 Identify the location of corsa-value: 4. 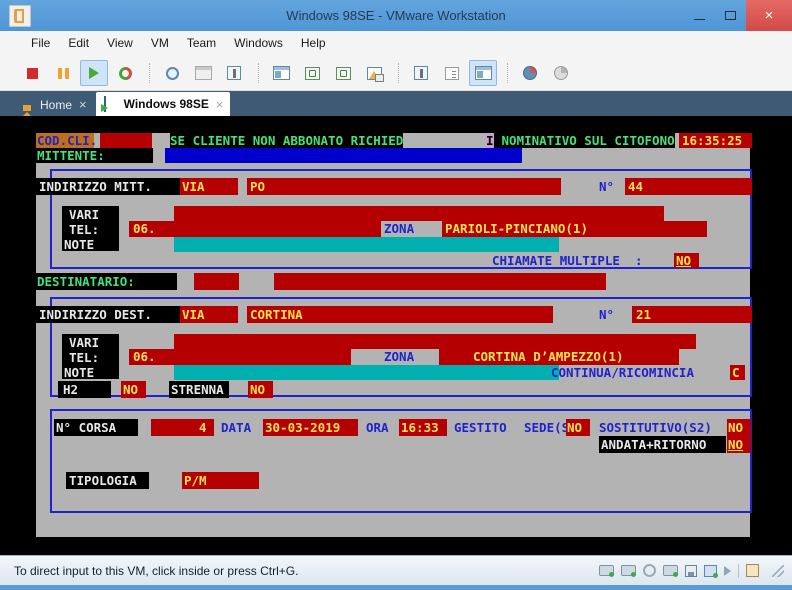
(203, 427).